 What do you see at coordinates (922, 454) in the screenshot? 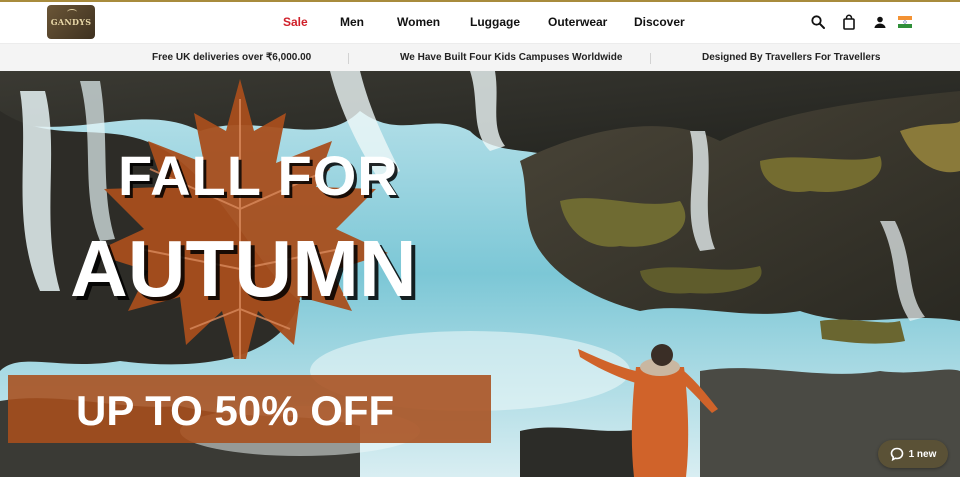
I see `chat-label: 1 new` at bounding box center [922, 454].